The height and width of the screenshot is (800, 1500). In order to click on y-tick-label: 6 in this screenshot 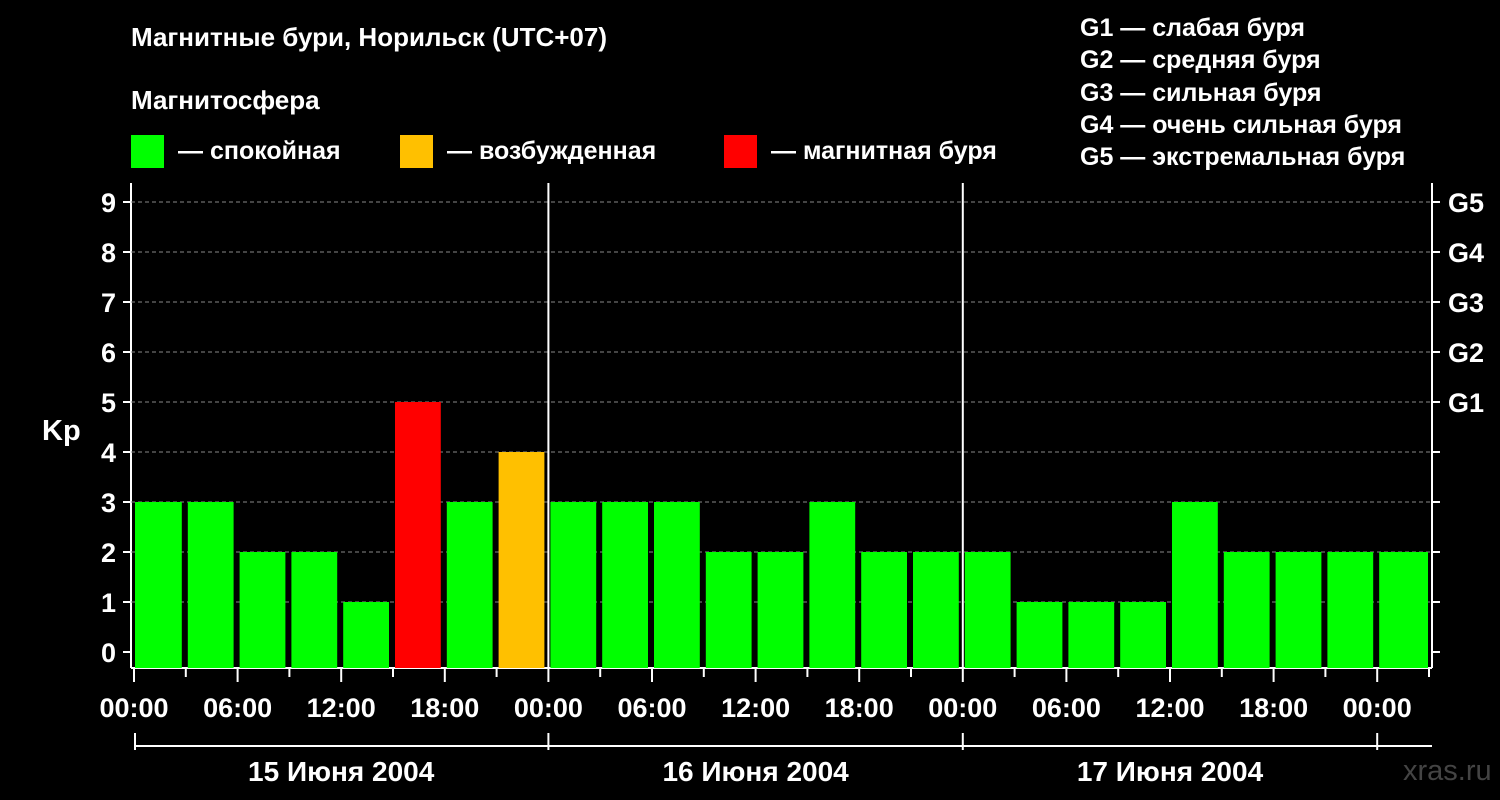, I will do `click(108, 353)`.